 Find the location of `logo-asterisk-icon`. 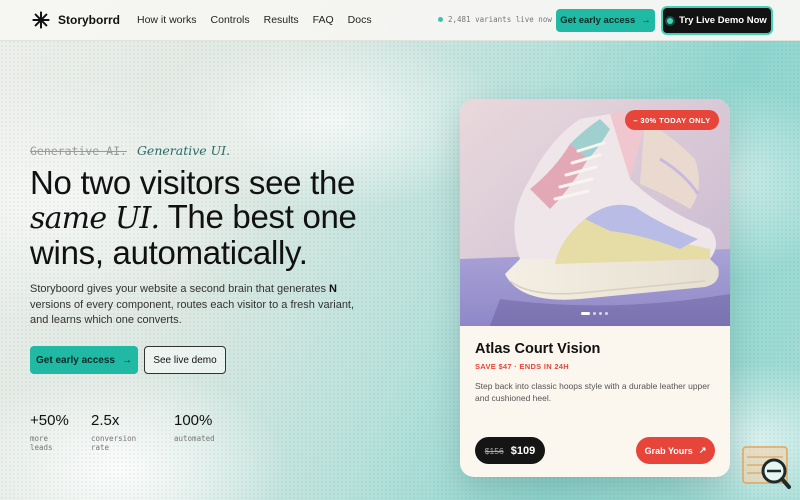

logo-asterisk-icon is located at coordinates (41, 20).